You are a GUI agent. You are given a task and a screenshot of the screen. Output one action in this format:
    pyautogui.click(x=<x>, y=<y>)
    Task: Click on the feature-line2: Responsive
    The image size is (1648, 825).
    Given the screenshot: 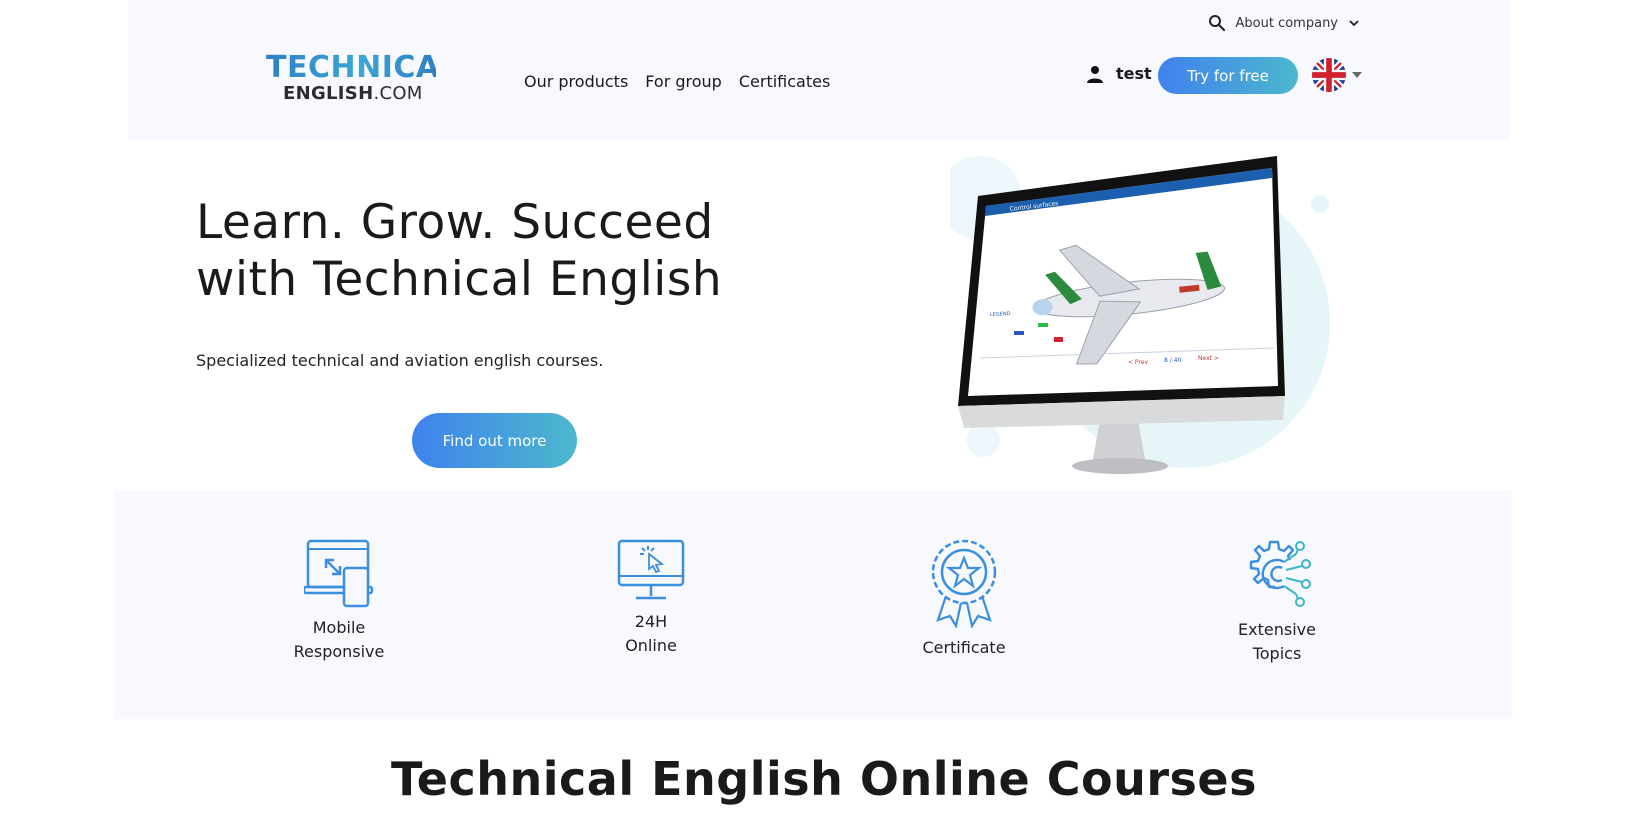 What is the action you would take?
    pyautogui.click(x=339, y=651)
    